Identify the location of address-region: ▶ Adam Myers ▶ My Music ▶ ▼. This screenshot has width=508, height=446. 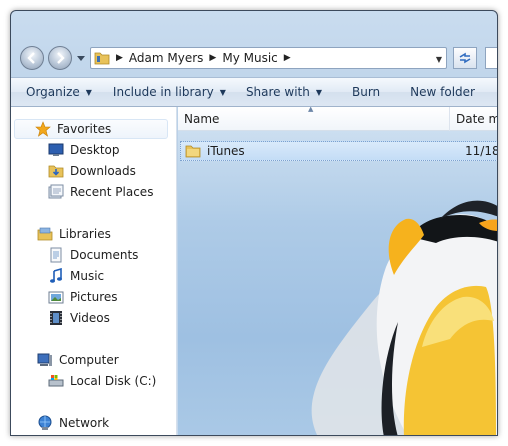
(254, 44).